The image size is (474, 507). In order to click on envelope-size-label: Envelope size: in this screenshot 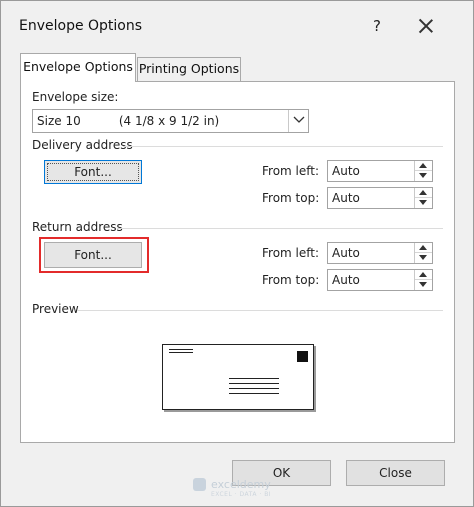, I will do `click(75, 97)`.